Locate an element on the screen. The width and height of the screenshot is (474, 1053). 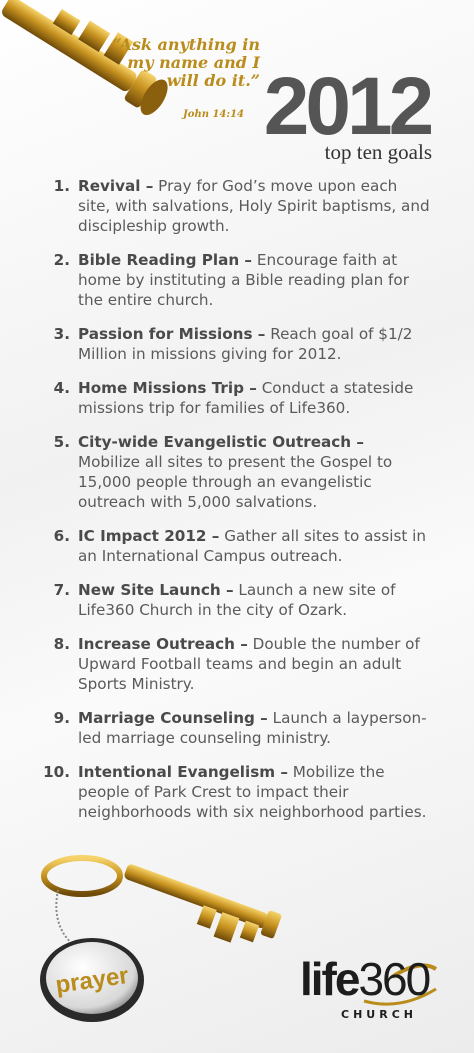
goal-title: New Site Launch – is located at coordinates (156, 590).